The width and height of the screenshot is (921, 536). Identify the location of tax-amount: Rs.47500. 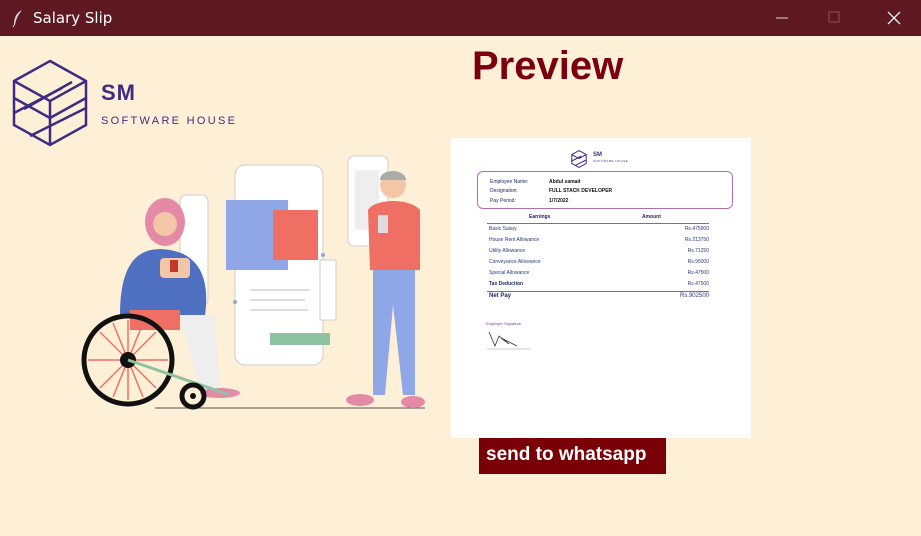
(698, 284).